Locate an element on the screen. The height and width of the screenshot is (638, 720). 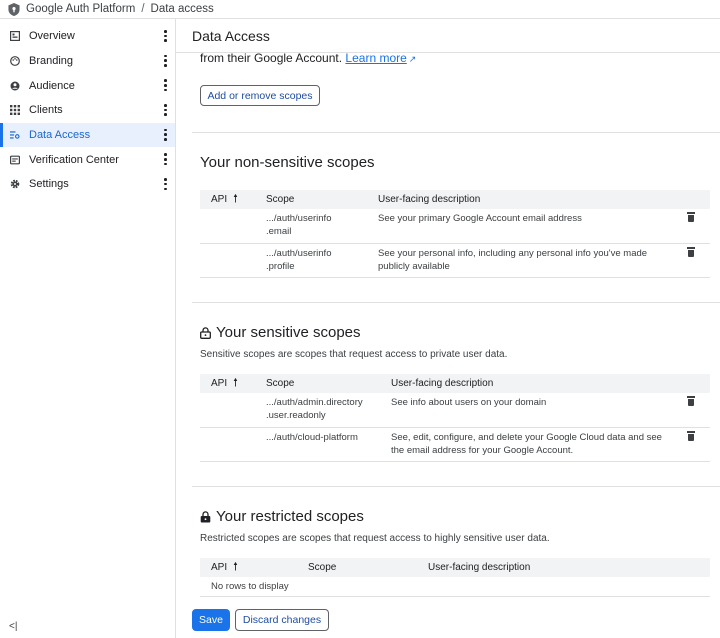
discard-changes-button: Discard changes is located at coordinates (282, 620).